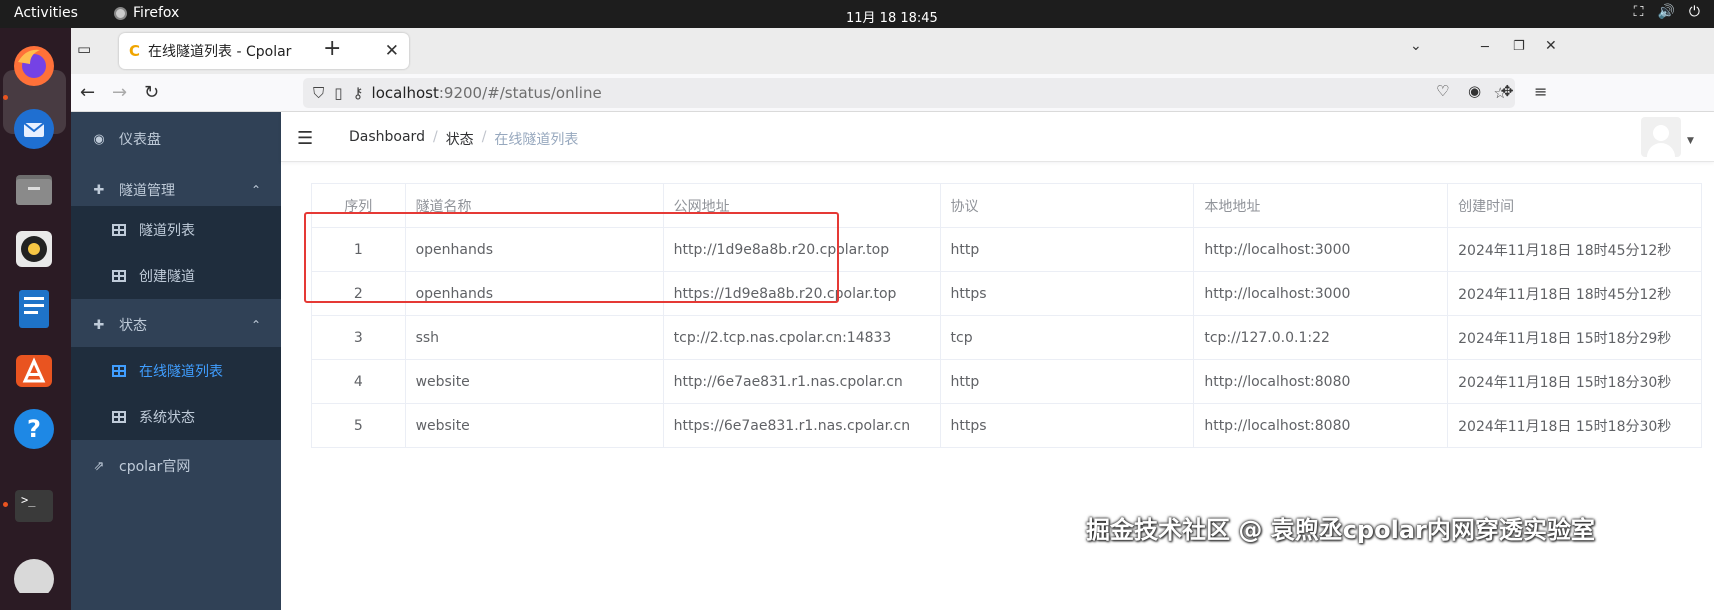 Image resolution: width=1714 pixels, height=610 pixels. I want to click on disc-icon, so click(34, 571).